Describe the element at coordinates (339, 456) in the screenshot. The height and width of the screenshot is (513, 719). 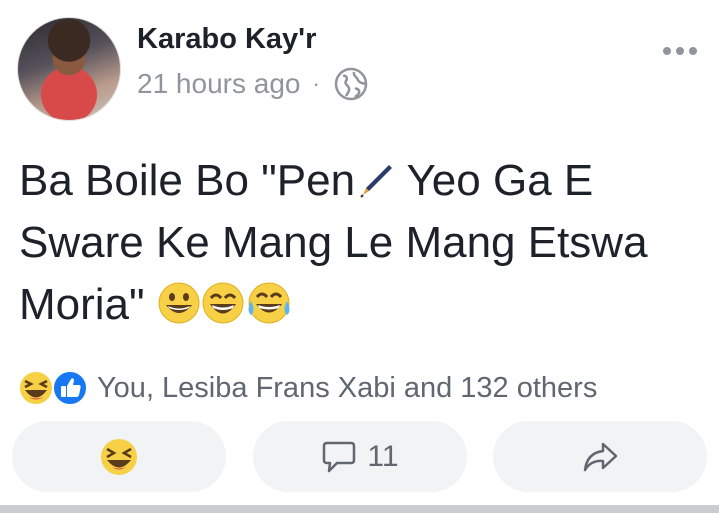
I see `comment-icon` at that location.